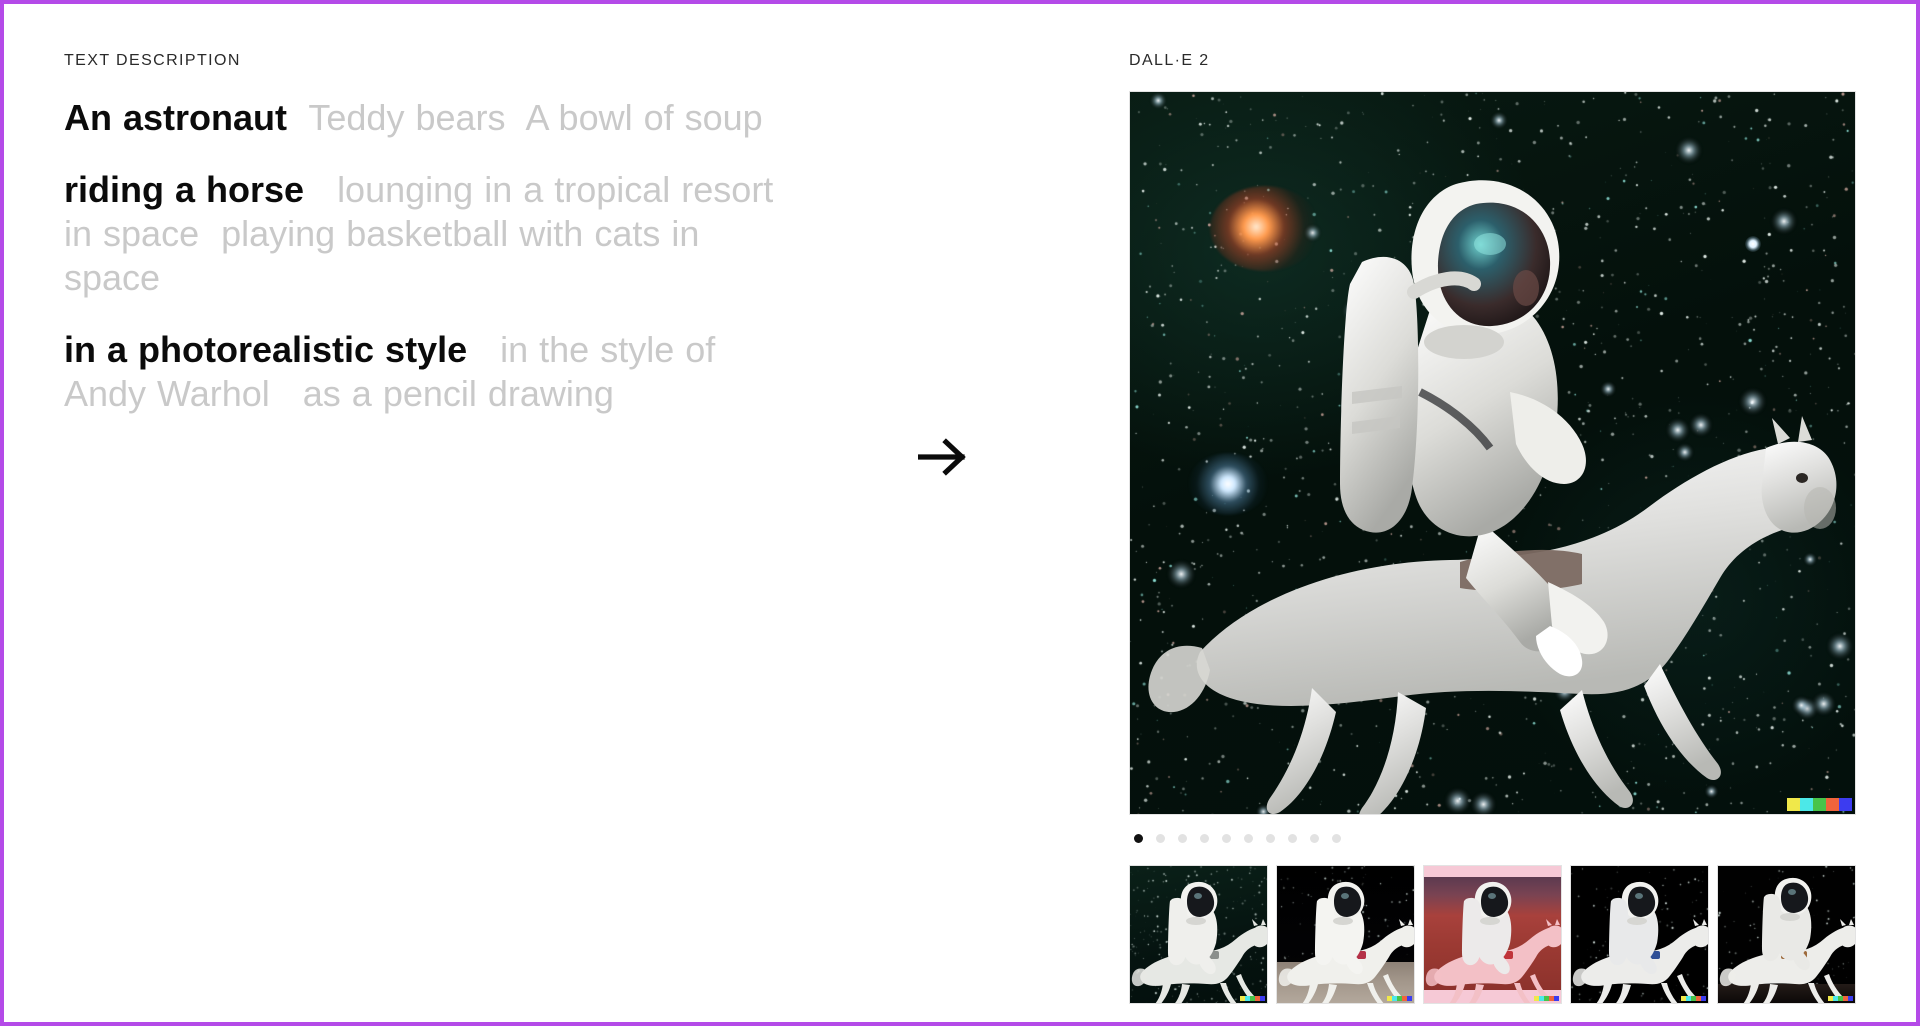 The height and width of the screenshot is (1026, 1920). Describe the element at coordinates (944, 457) in the screenshot. I see `arrow-right-icon` at that location.